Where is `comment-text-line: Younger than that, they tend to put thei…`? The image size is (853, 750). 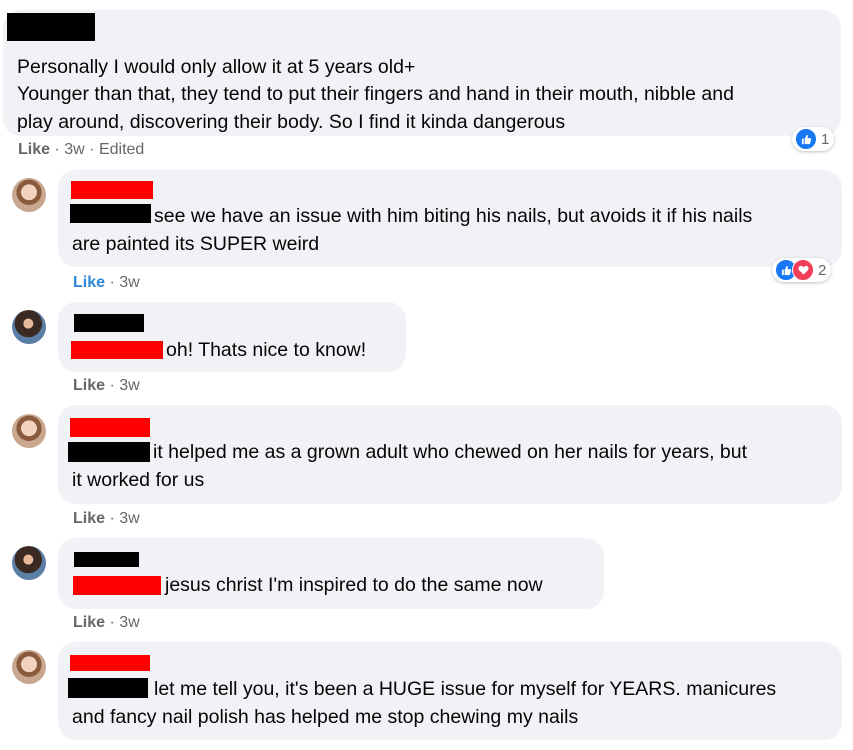
comment-text-line: Younger than that, they tend to put thei… is located at coordinates (375, 94).